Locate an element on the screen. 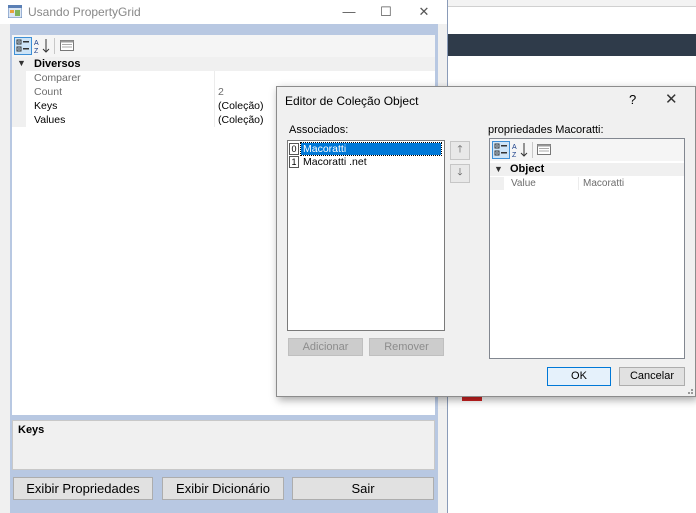  property-value: Macoratti is located at coordinates (603, 183).